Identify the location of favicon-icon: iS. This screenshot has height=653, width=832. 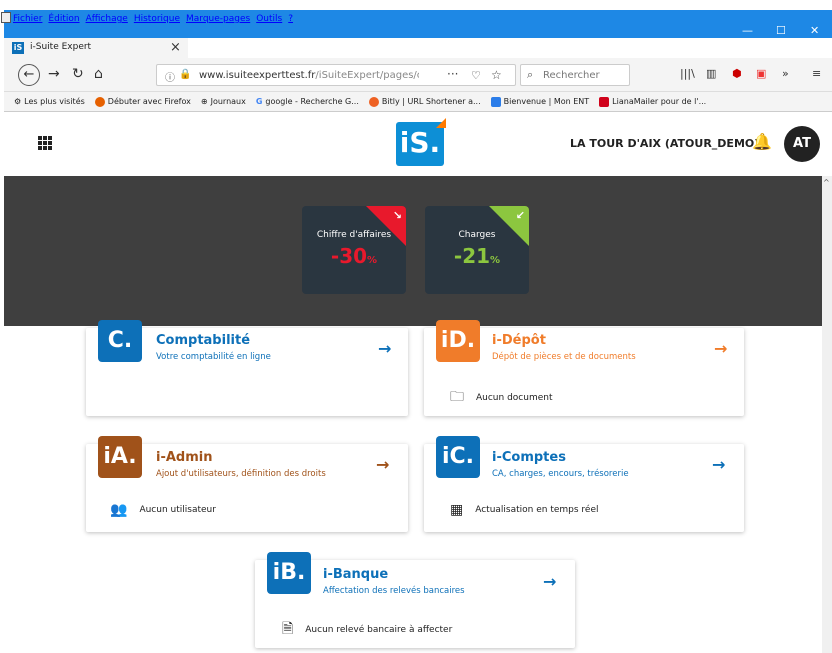
(18, 48).